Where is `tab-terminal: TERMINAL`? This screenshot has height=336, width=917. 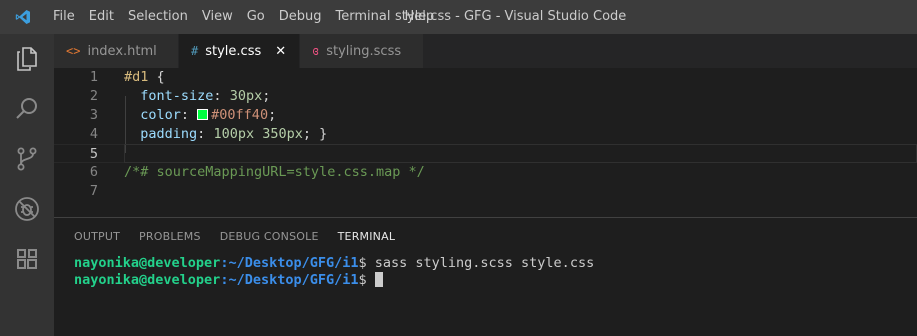
tab-terminal: TERMINAL is located at coordinates (367, 236).